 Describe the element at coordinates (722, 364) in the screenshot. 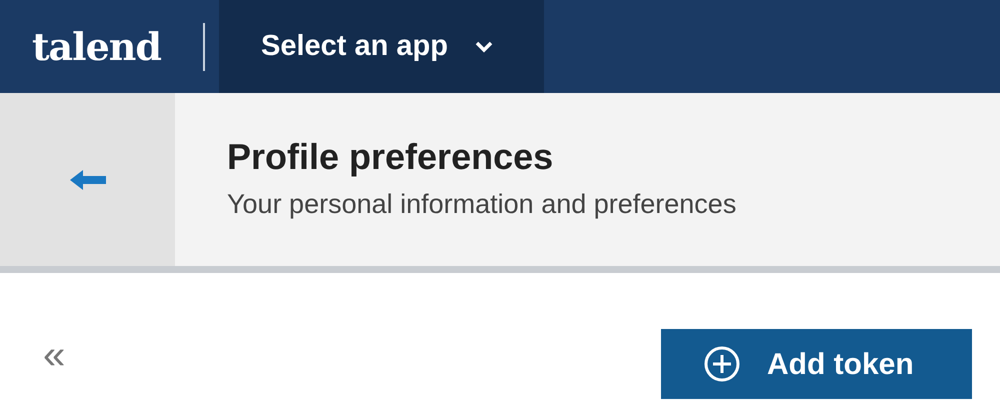

I see `plus-circle-icon` at that location.